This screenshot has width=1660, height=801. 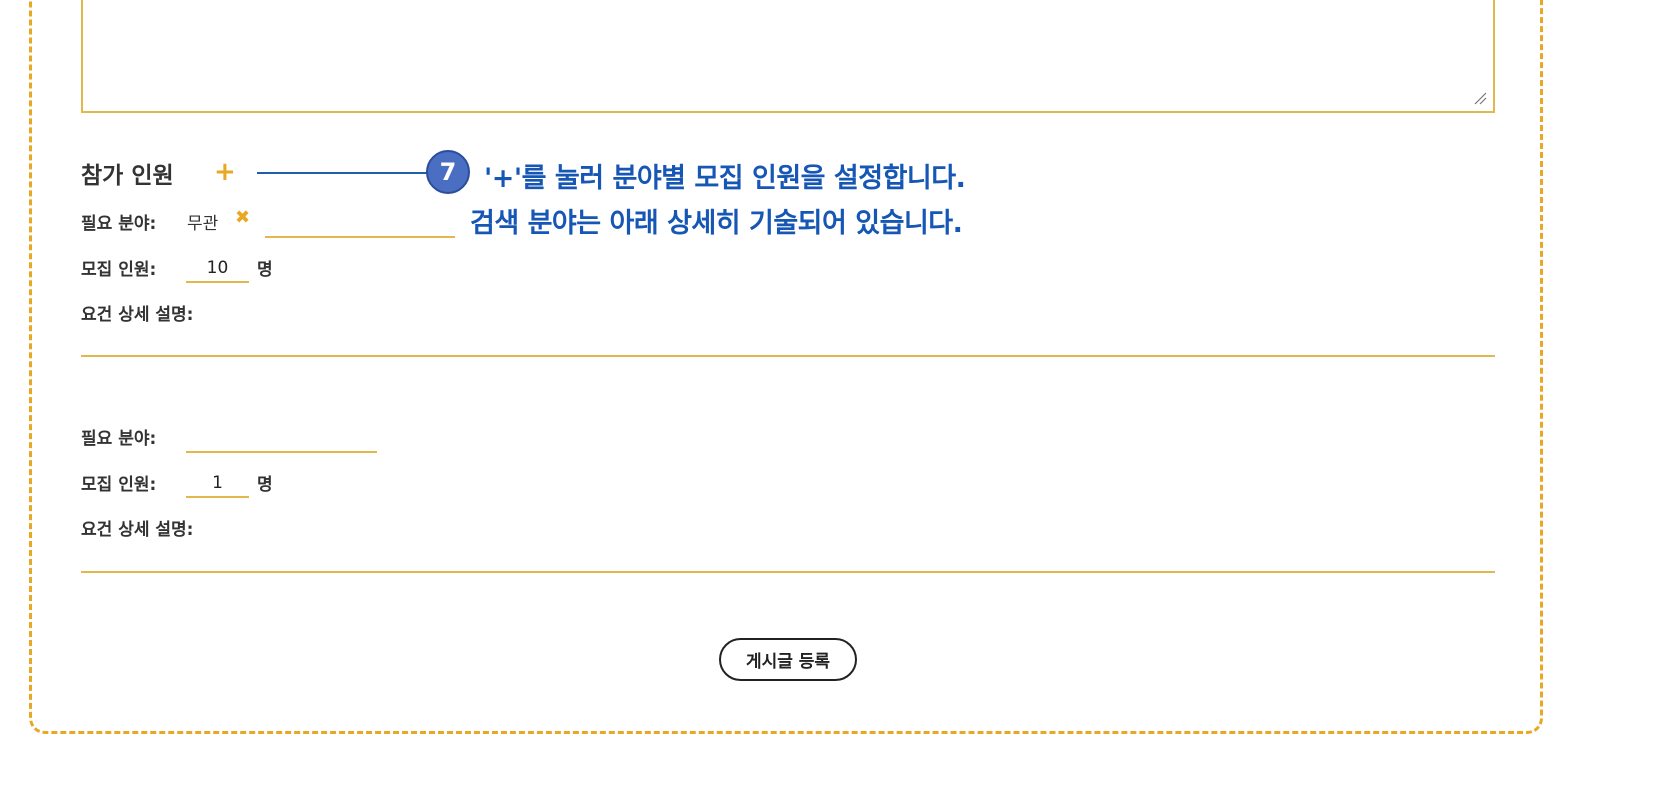 I want to click on description-textarea, so click(x=788, y=56).